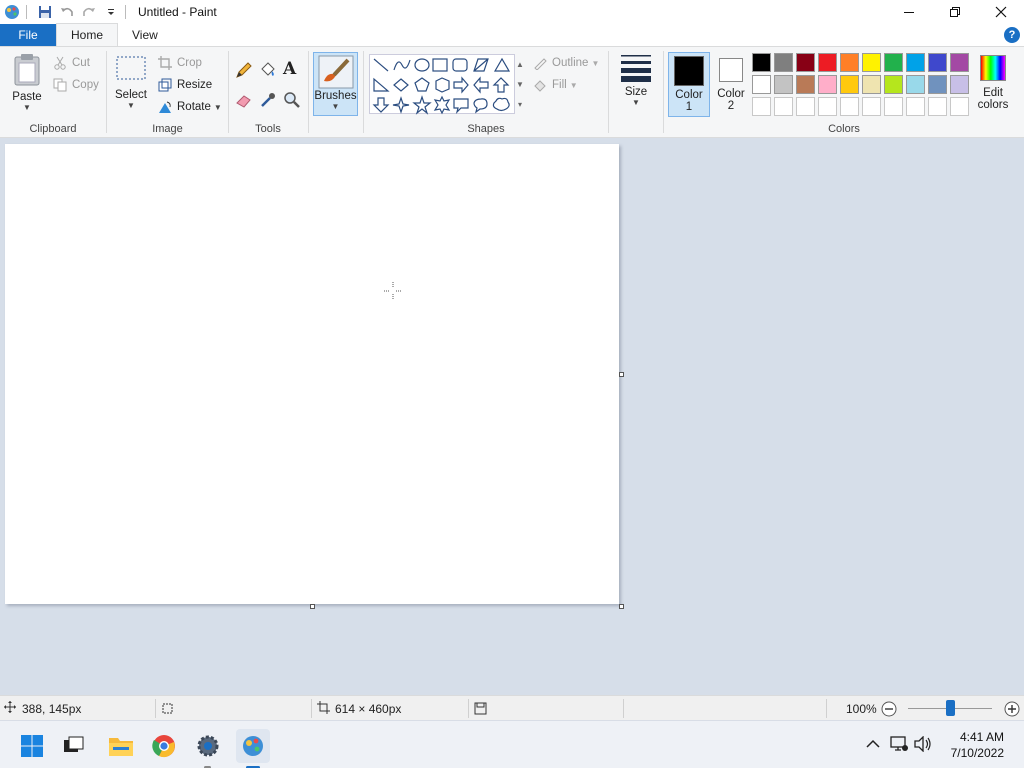  I want to click on outline-button: Outline ▼, so click(565, 63).